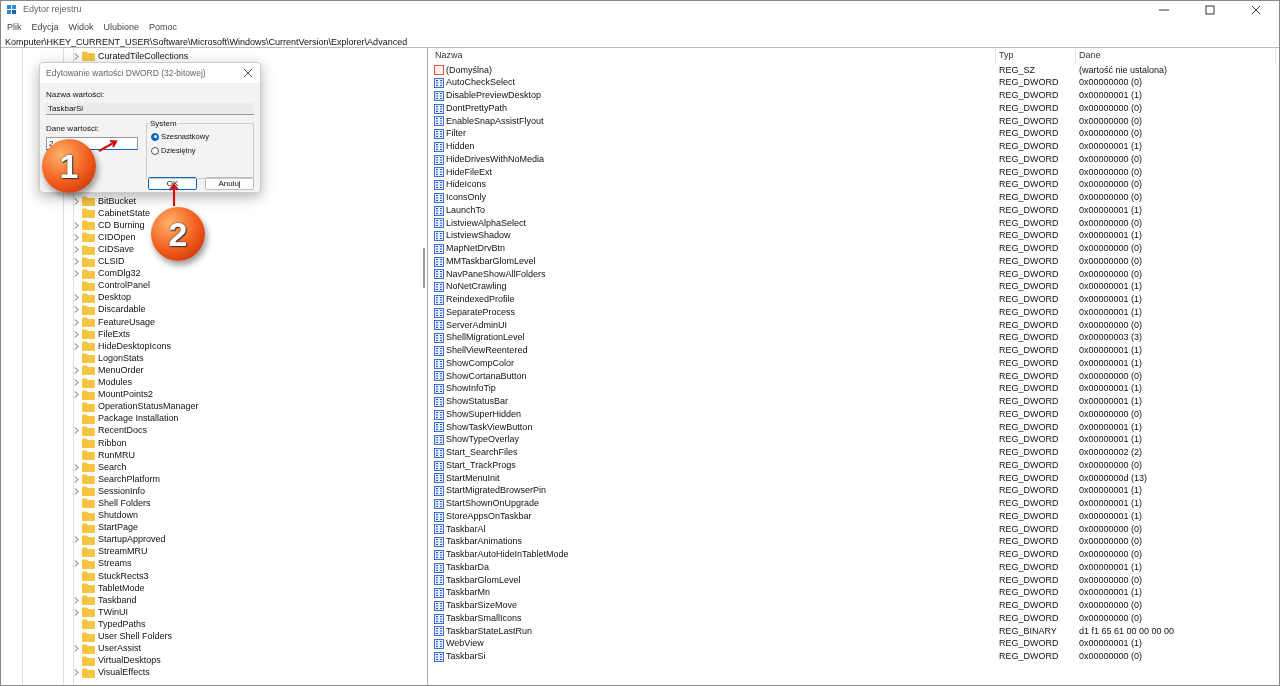  I want to click on tree-item: BitBucket, so click(117, 201).